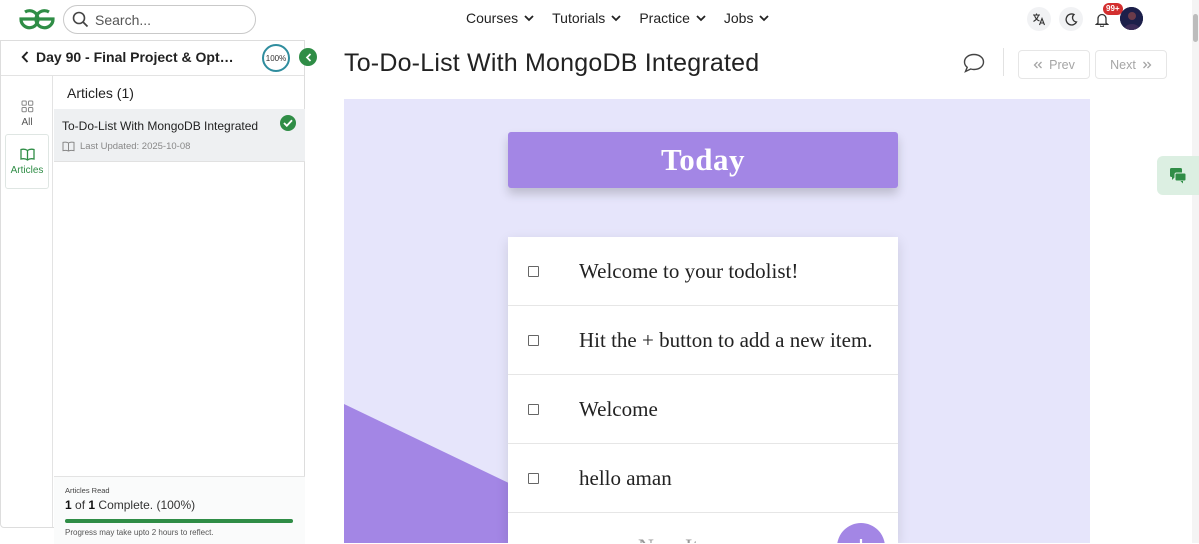  I want to click on progress-bar-fill, so click(179, 521).